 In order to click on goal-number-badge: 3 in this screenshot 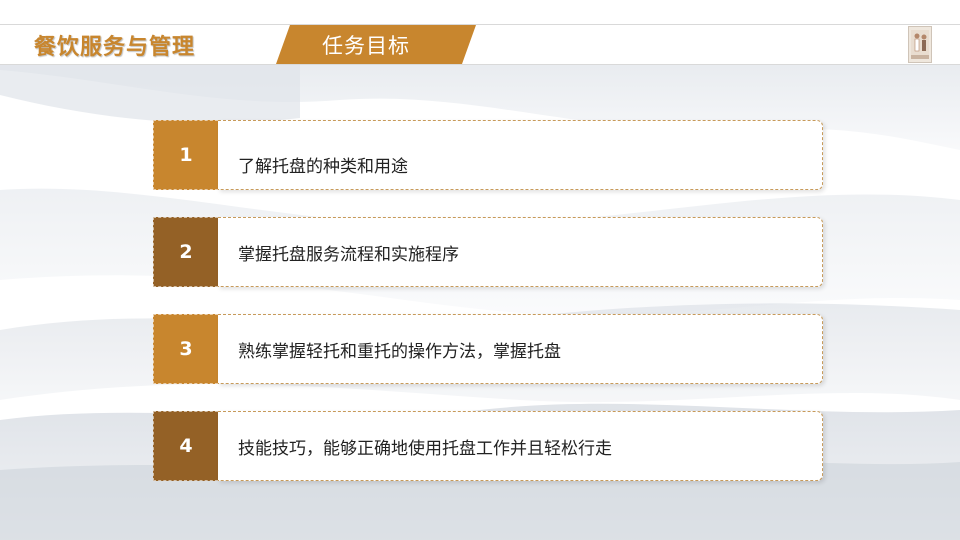, I will do `click(185, 349)`.